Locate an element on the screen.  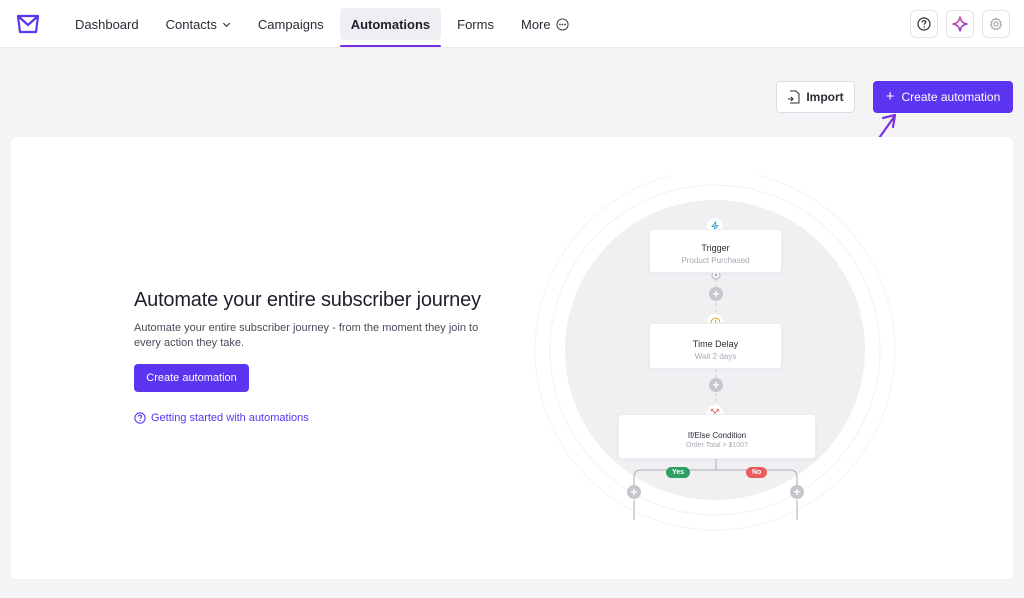
create-automation-main-label: Create automation is located at coordinates (191, 378).